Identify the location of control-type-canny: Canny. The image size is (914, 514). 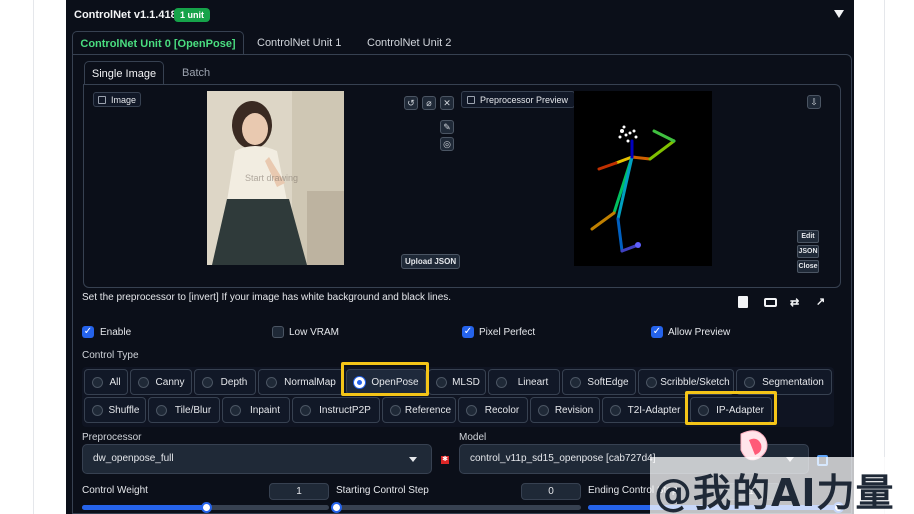
(161, 382).